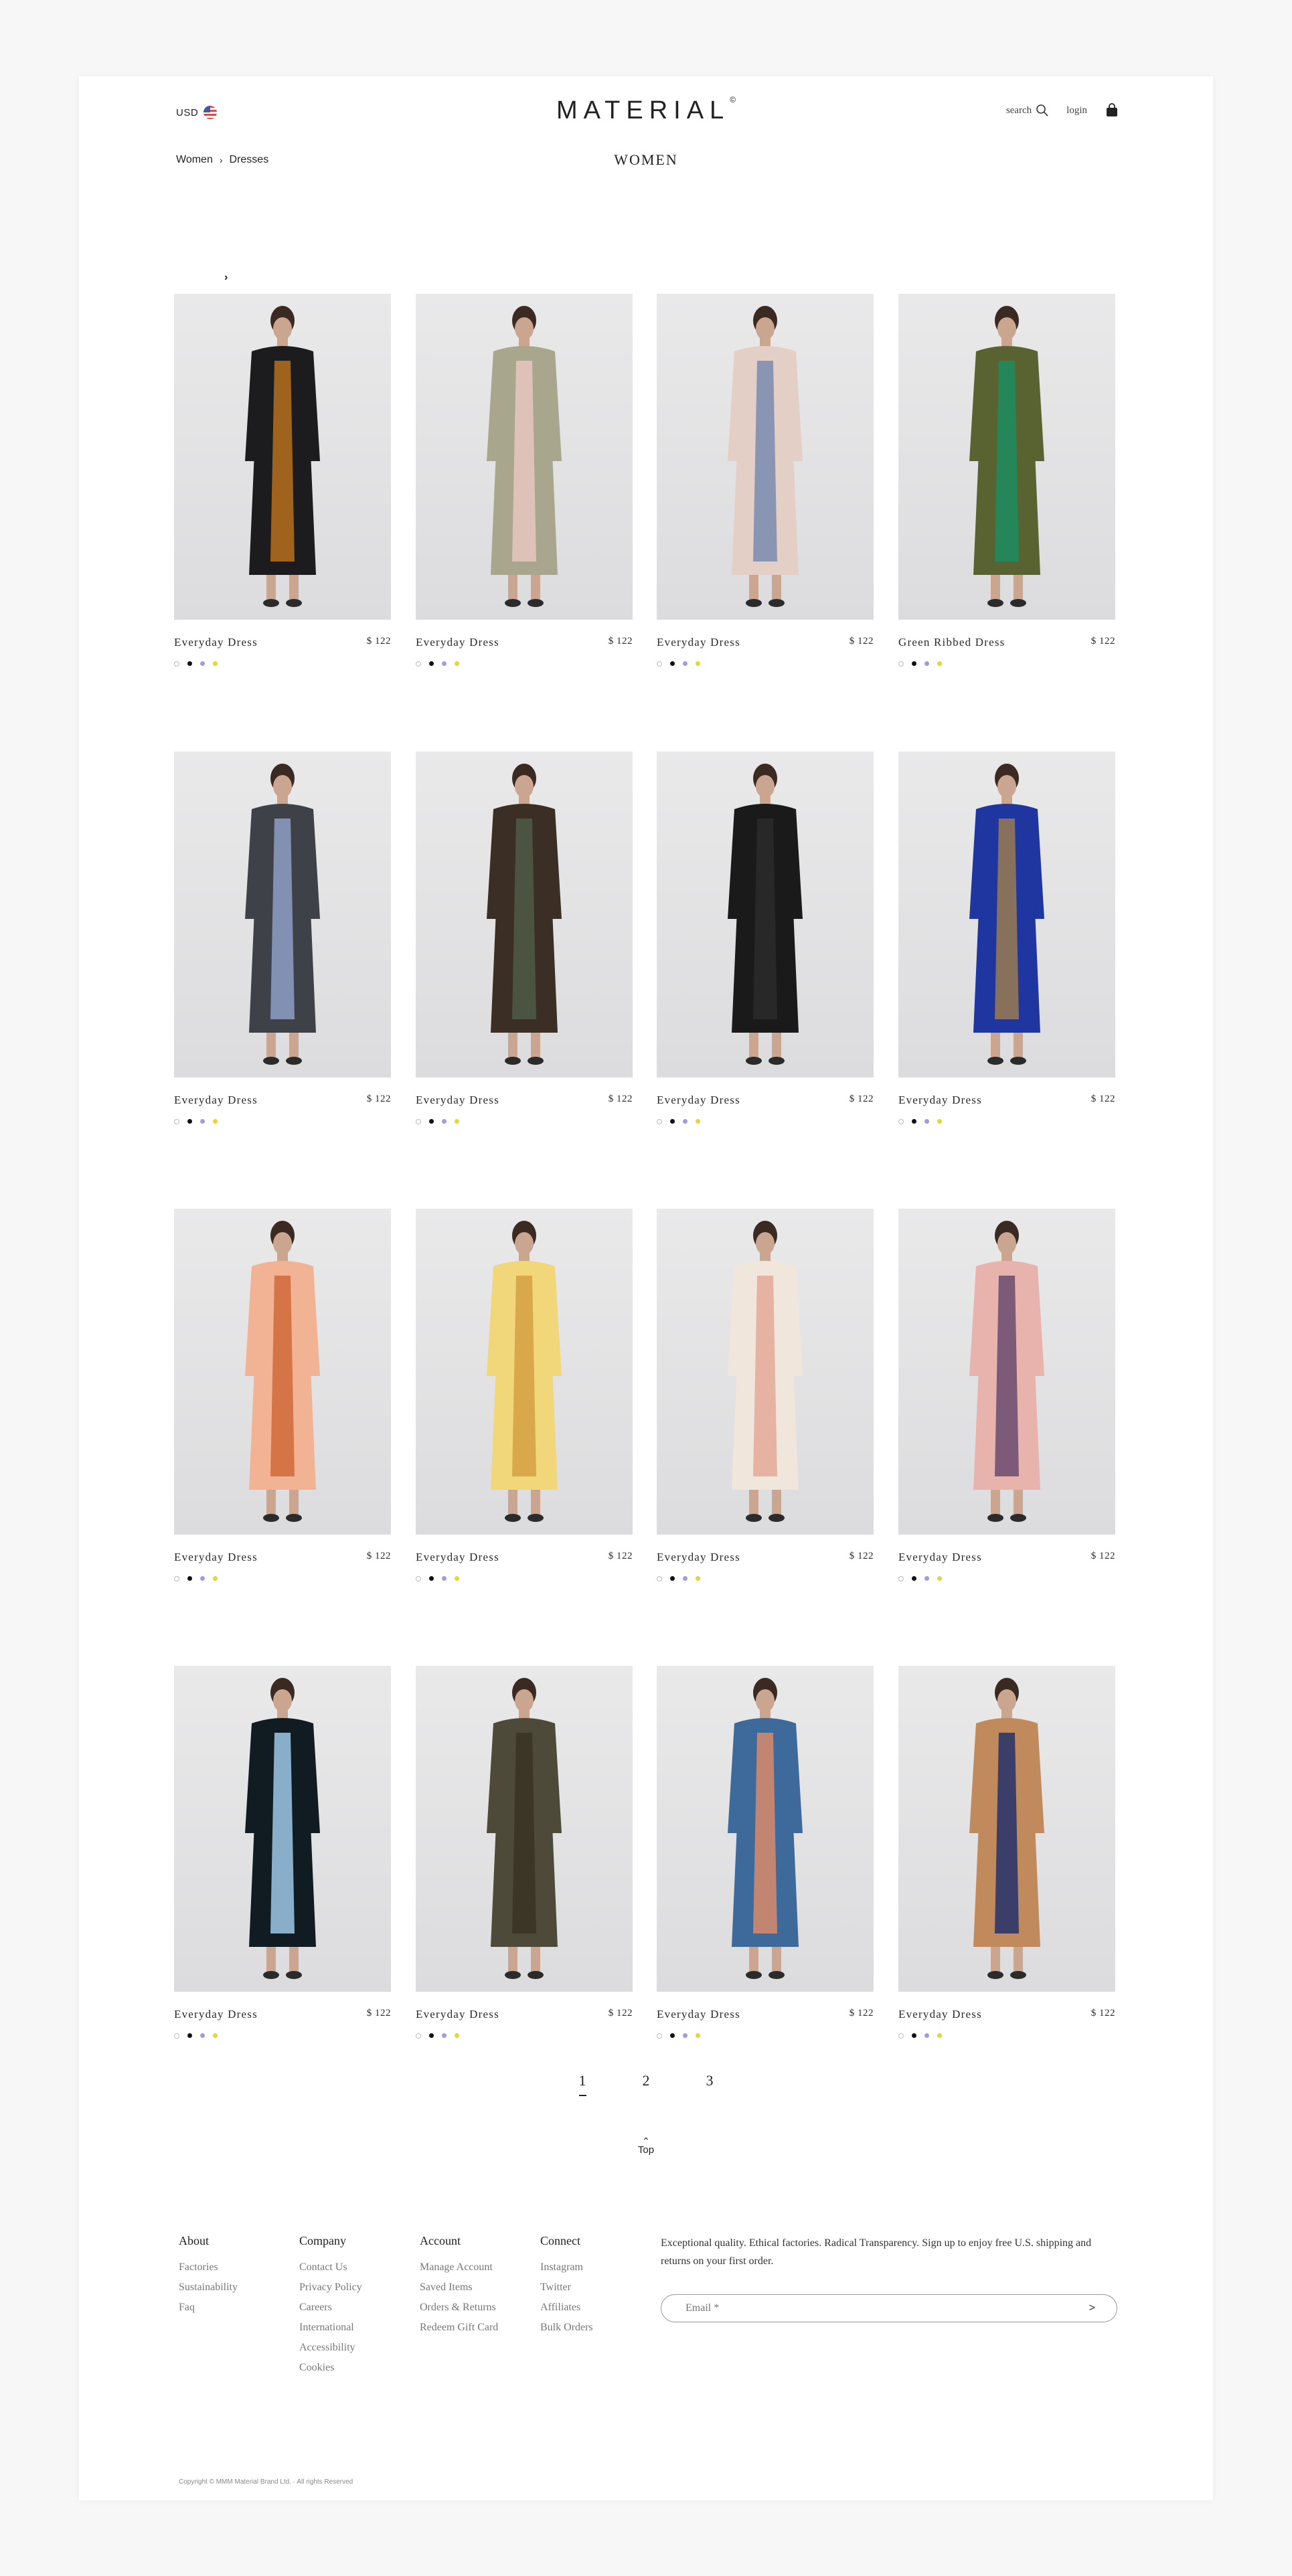 The width and height of the screenshot is (1292, 2576). Describe the element at coordinates (566, 2267) in the screenshot. I see `footer-link-instagram: Instagram` at that location.